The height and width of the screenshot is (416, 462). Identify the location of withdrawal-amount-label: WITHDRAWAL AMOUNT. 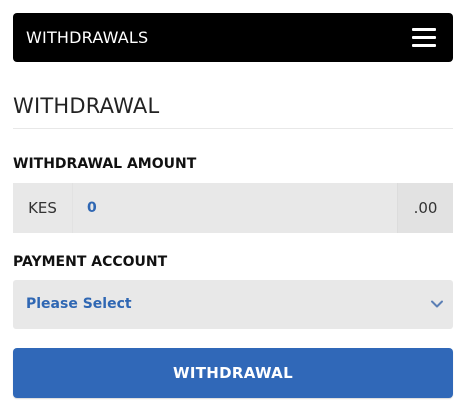
(105, 164).